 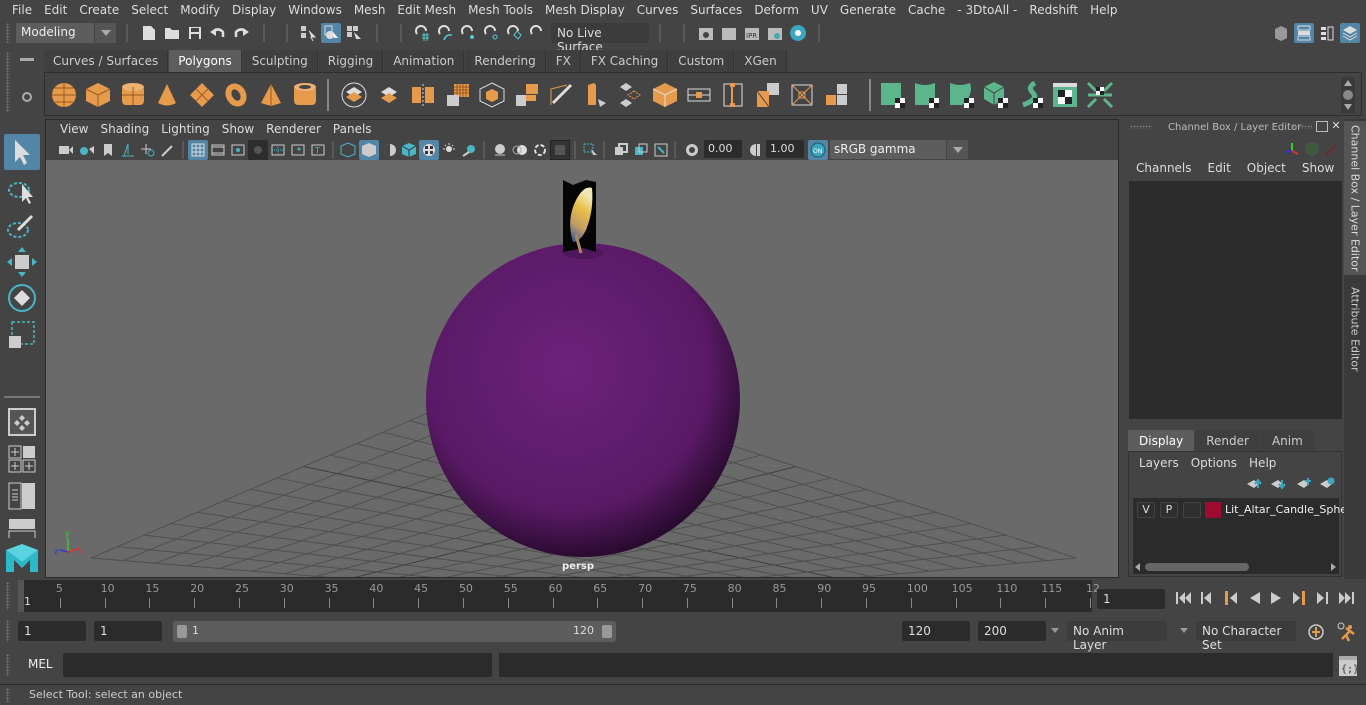 What do you see at coordinates (423, 95) in the screenshot?
I see `mirror-icon` at bounding box center [423, 95].